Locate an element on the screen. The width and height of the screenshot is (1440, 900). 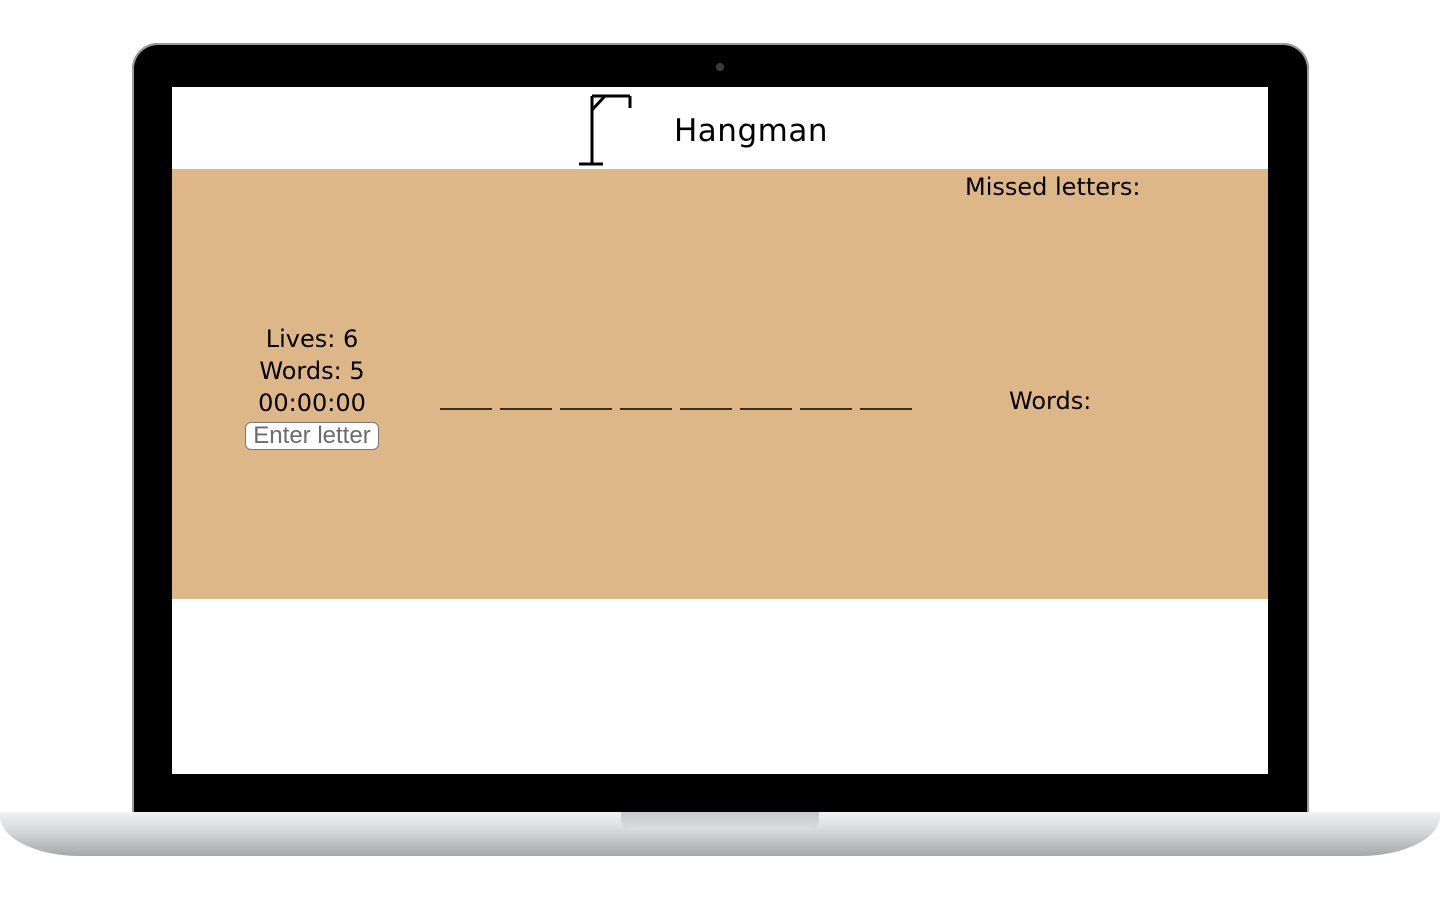
letter-input is located at coordinates (312, 436).